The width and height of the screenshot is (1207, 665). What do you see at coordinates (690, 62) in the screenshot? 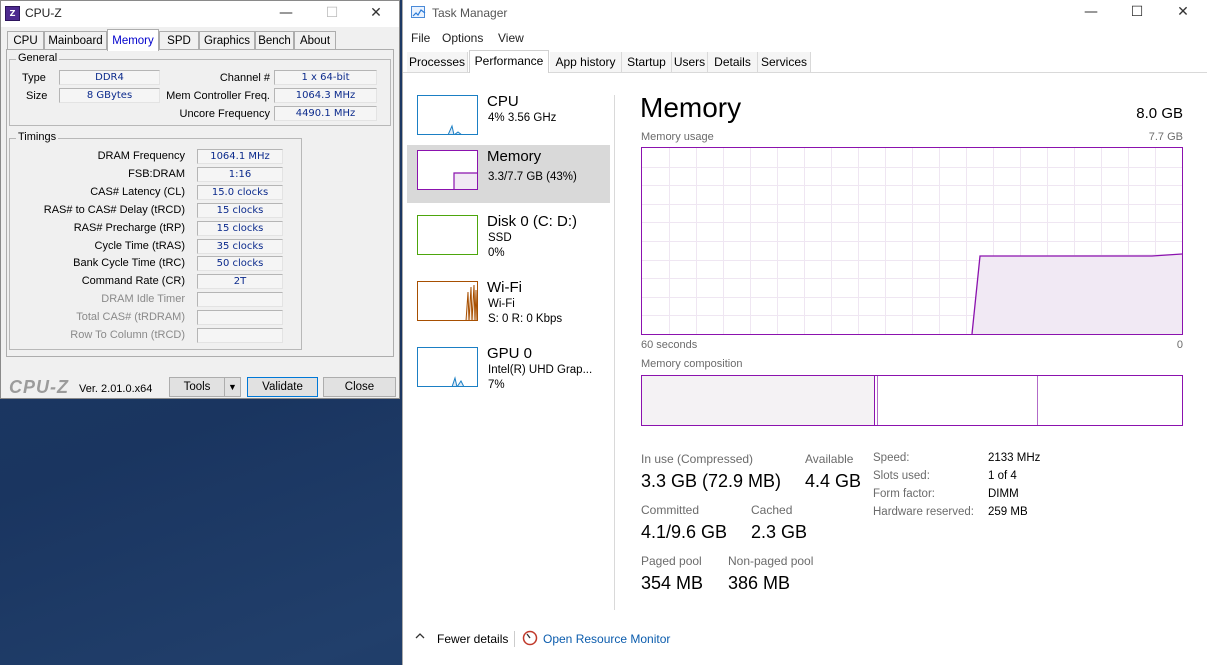
I see `tab-users: Users` at bounding box center [690, 62].